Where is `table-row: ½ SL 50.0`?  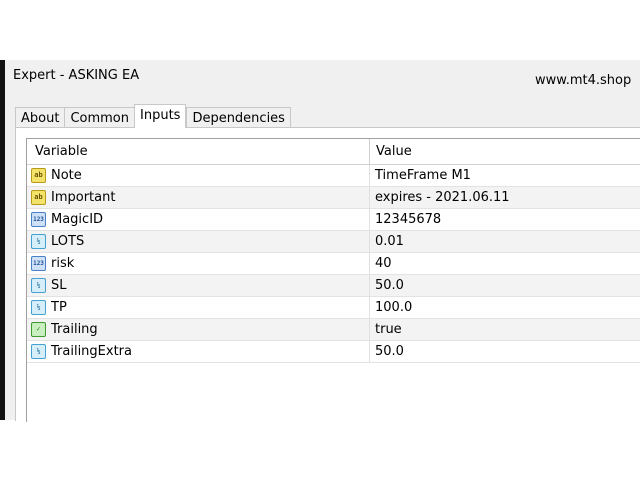
table-row: ½ SL 50.0 is located at coordinates (333, 286).